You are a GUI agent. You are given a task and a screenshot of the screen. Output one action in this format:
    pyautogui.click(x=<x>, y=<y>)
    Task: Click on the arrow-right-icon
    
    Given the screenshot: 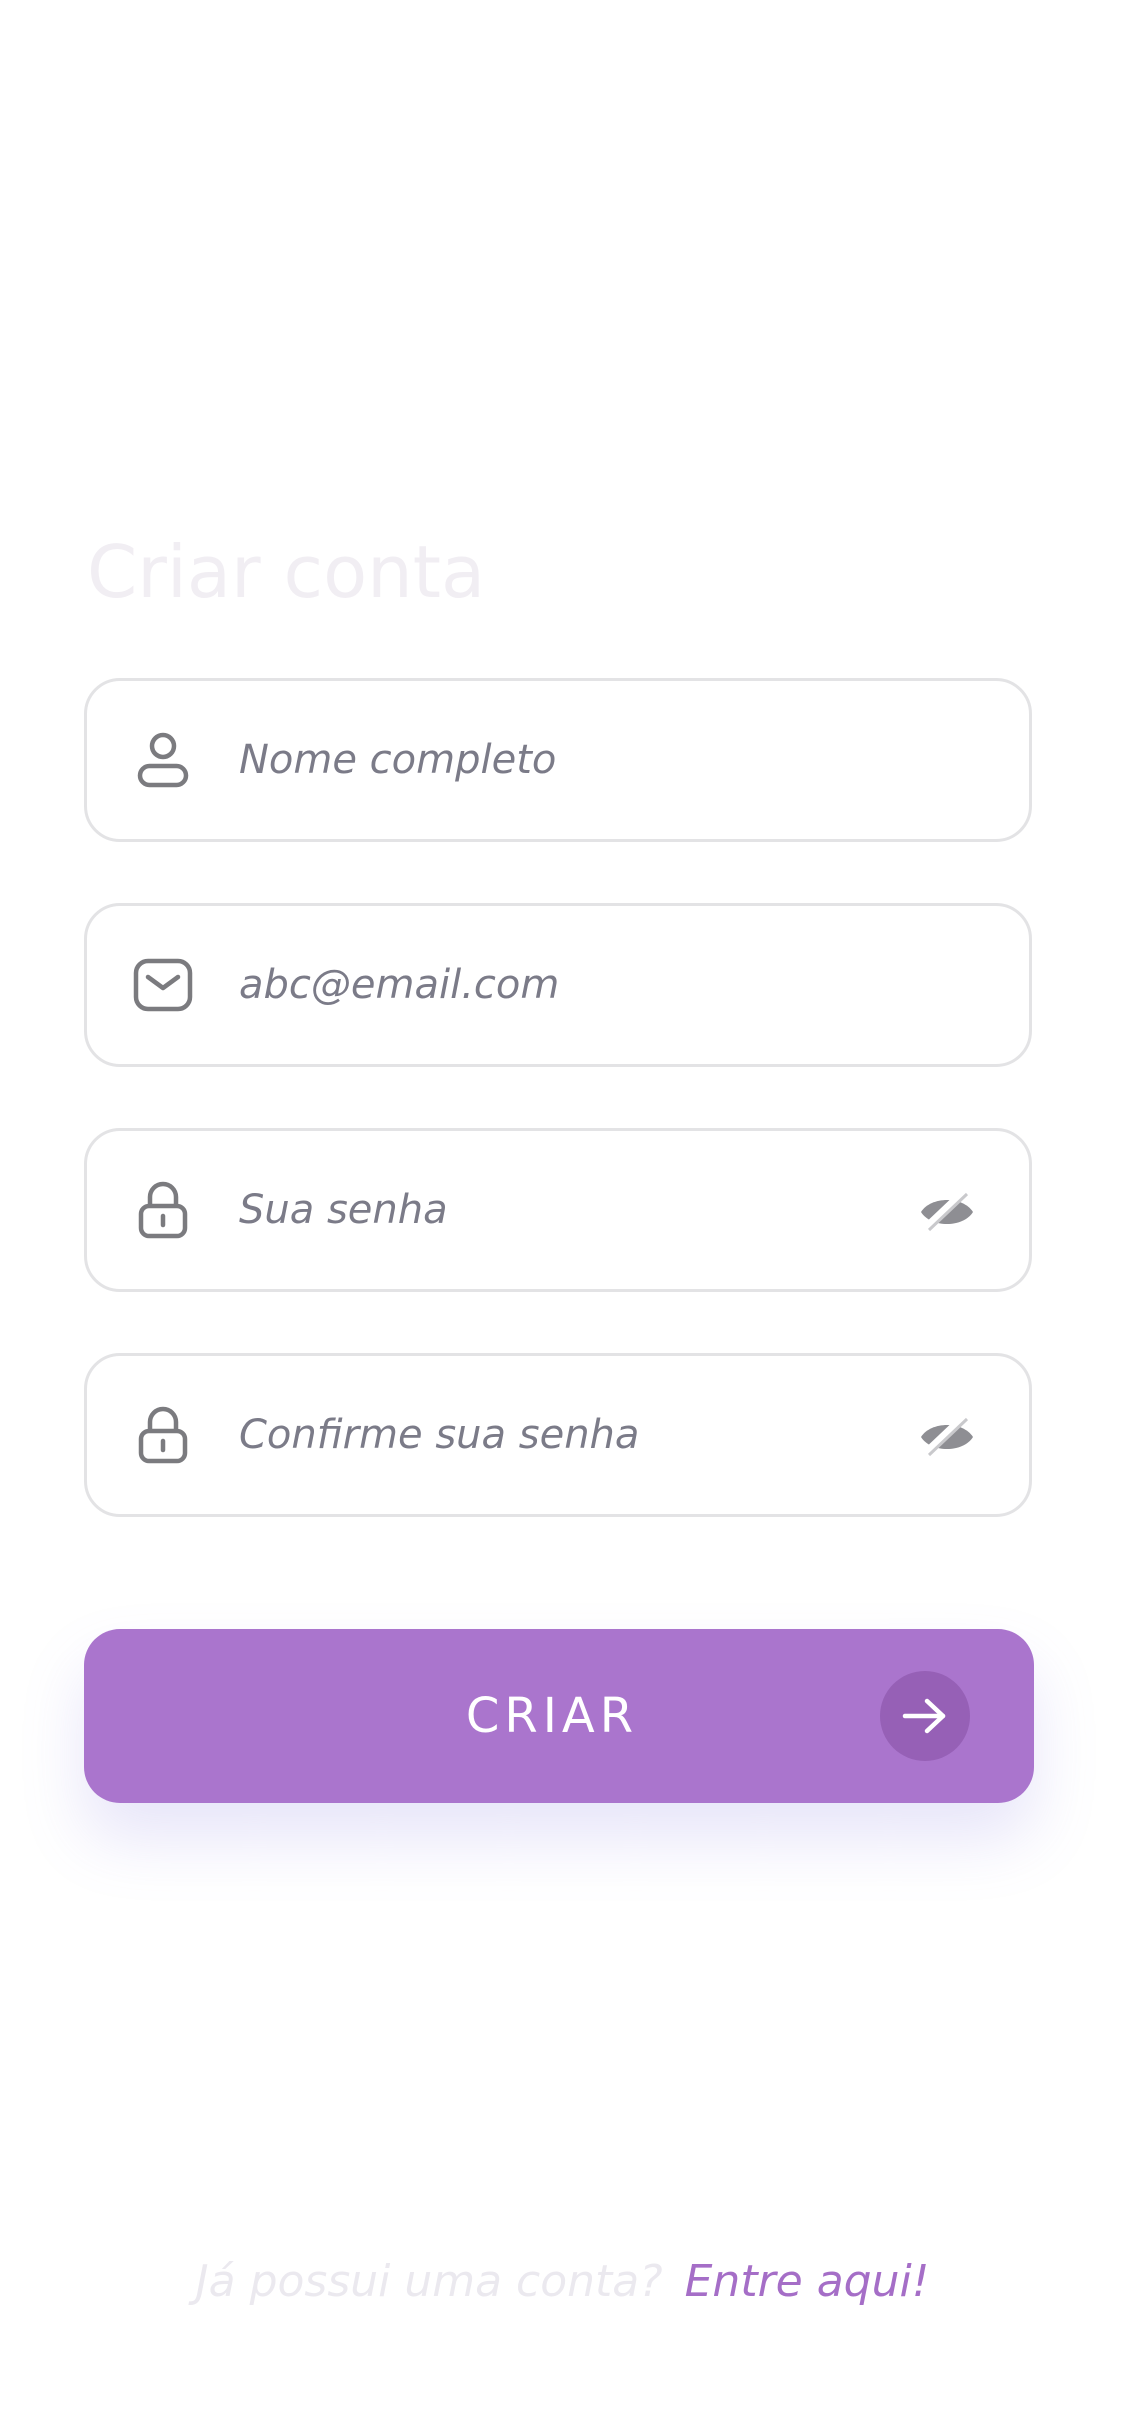 What is the action you would take?
    pyautogui.click(x=925, y=1716)
    